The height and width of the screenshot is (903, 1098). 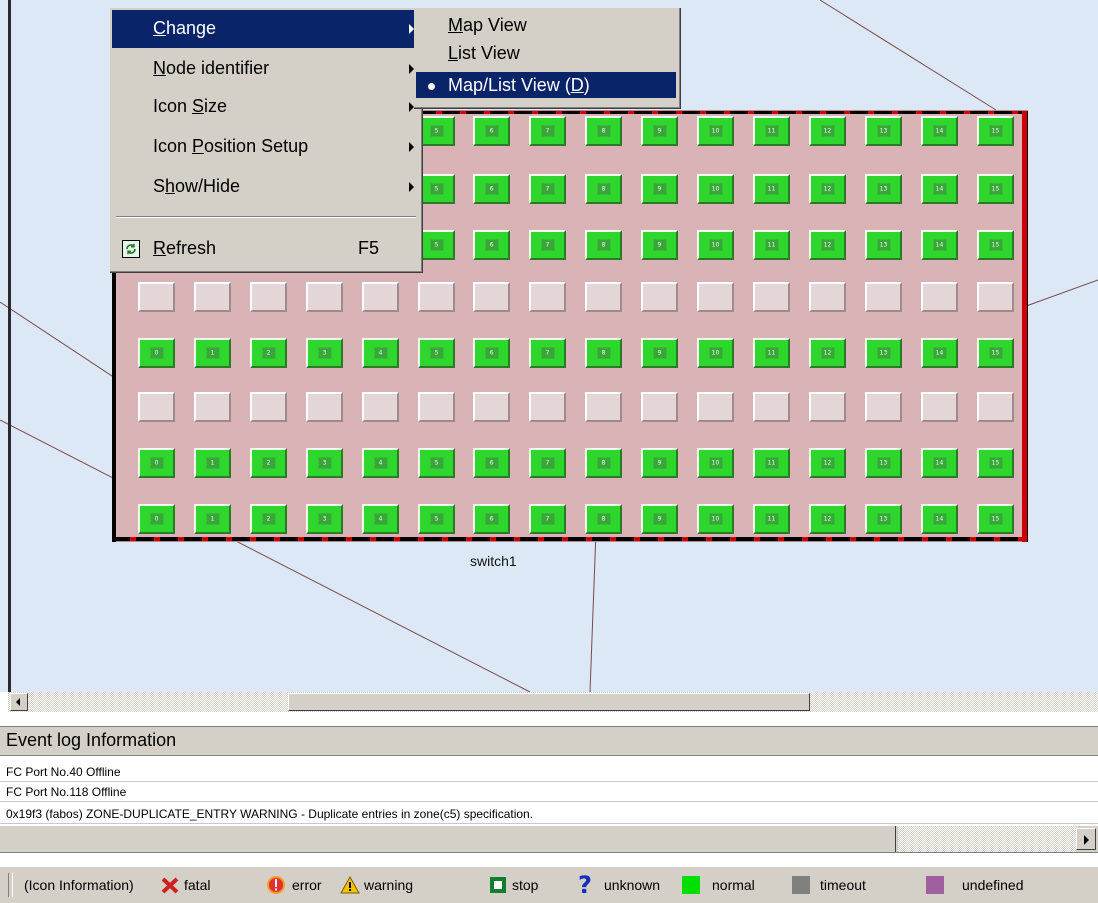 I want to click on scroll-track, so click(x=987, y=839).